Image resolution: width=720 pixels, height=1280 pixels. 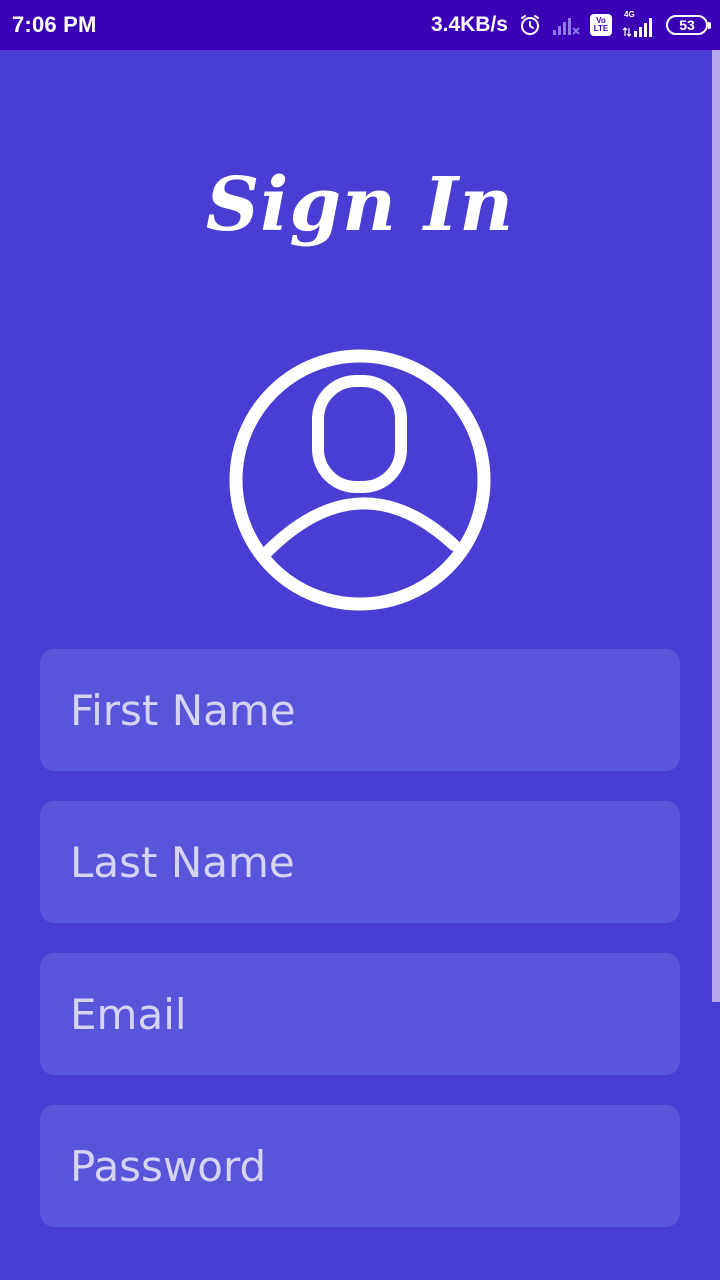 I want to click on email-input, so click(x=360, y=1014).